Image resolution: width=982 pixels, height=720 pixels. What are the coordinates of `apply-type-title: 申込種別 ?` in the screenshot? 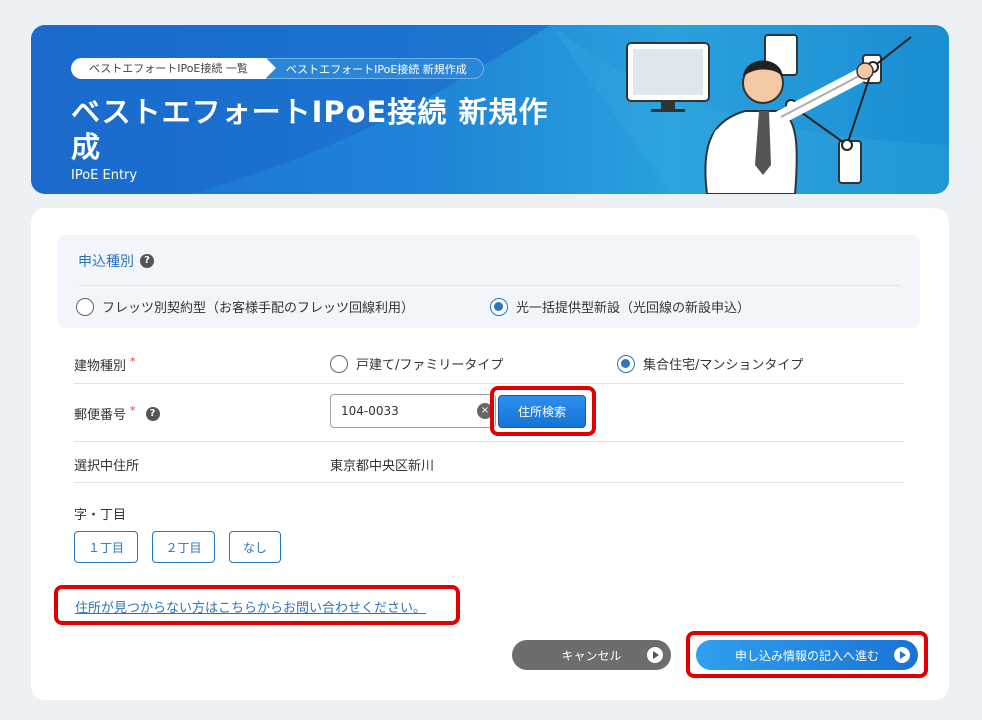 It's located at (116, 261).